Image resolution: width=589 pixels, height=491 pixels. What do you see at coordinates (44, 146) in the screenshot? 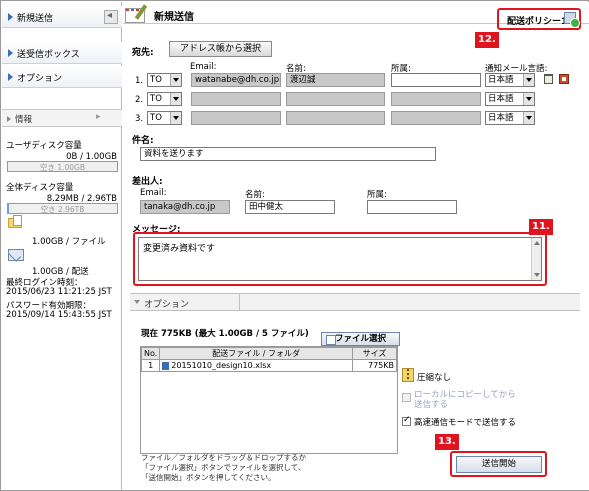
I see `user-disk-label: ユーザディスク容量` at bounding box center [44, 146].